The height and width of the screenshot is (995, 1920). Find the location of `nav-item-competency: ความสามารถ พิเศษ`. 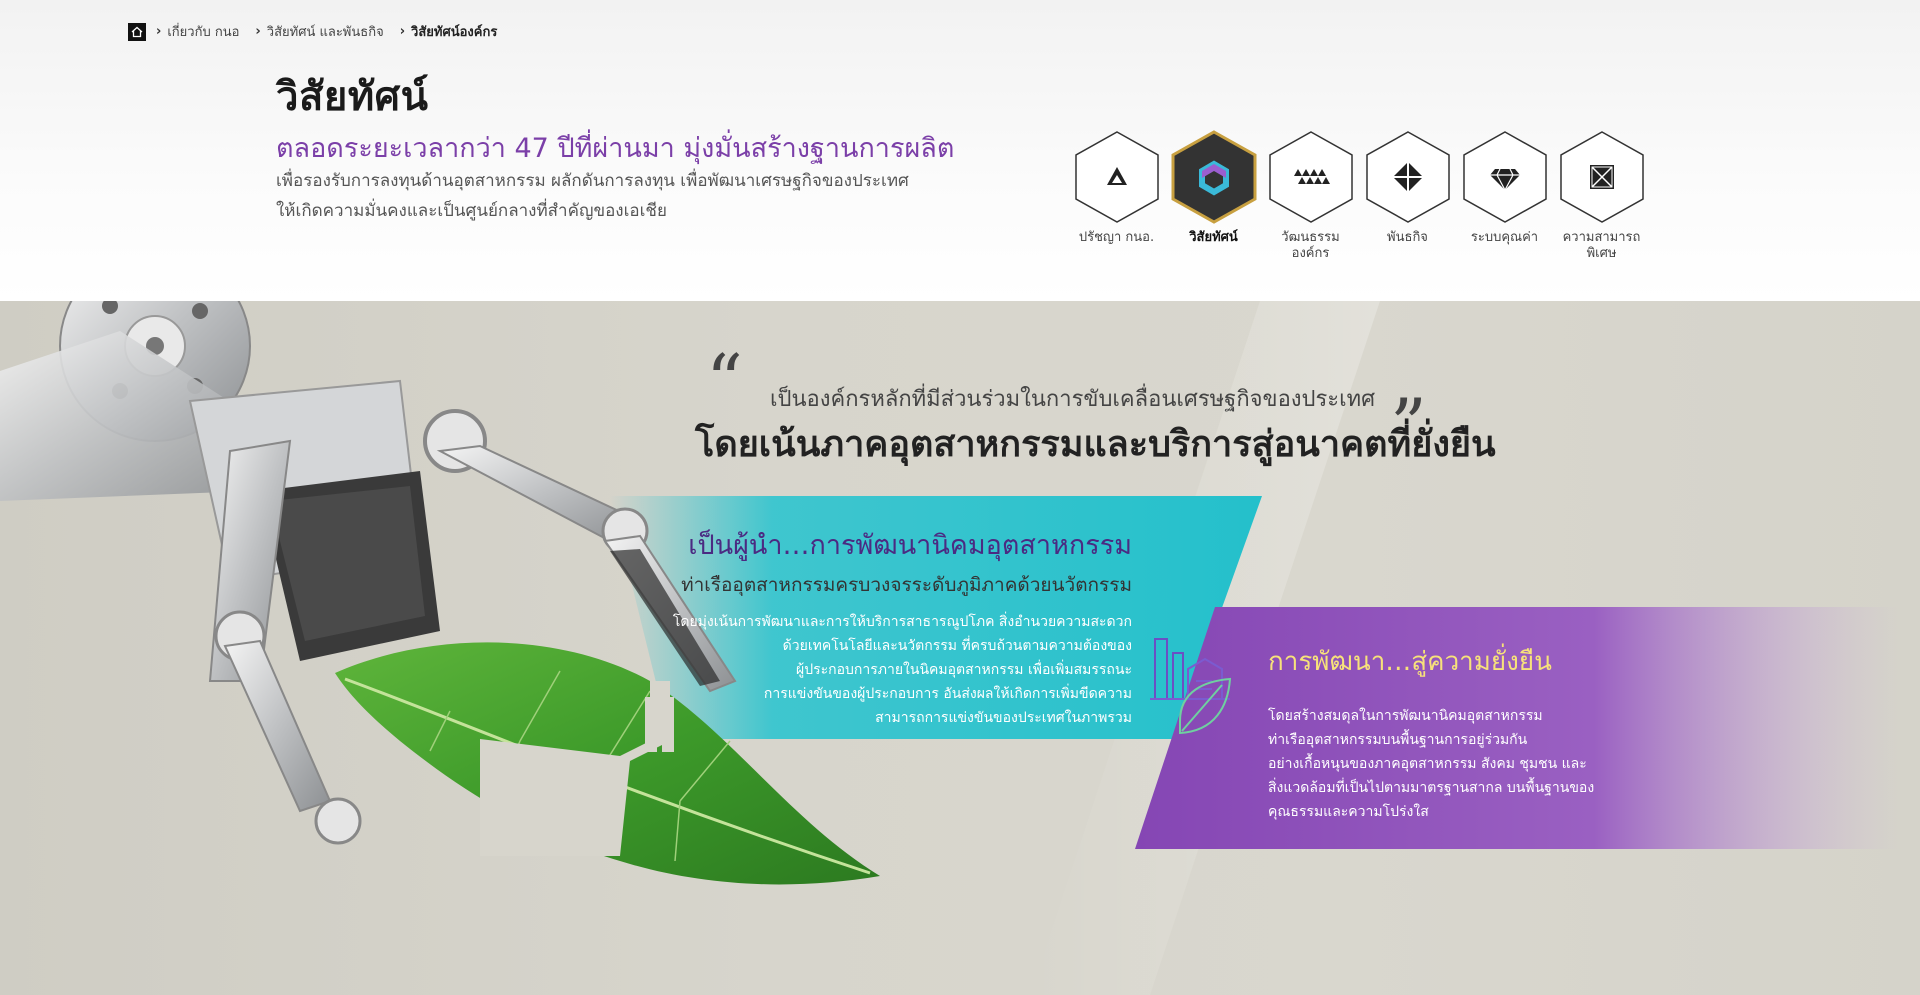

nav-item-competency: ความสามารถ พิเศษ is located at coordinates (1601, 196).